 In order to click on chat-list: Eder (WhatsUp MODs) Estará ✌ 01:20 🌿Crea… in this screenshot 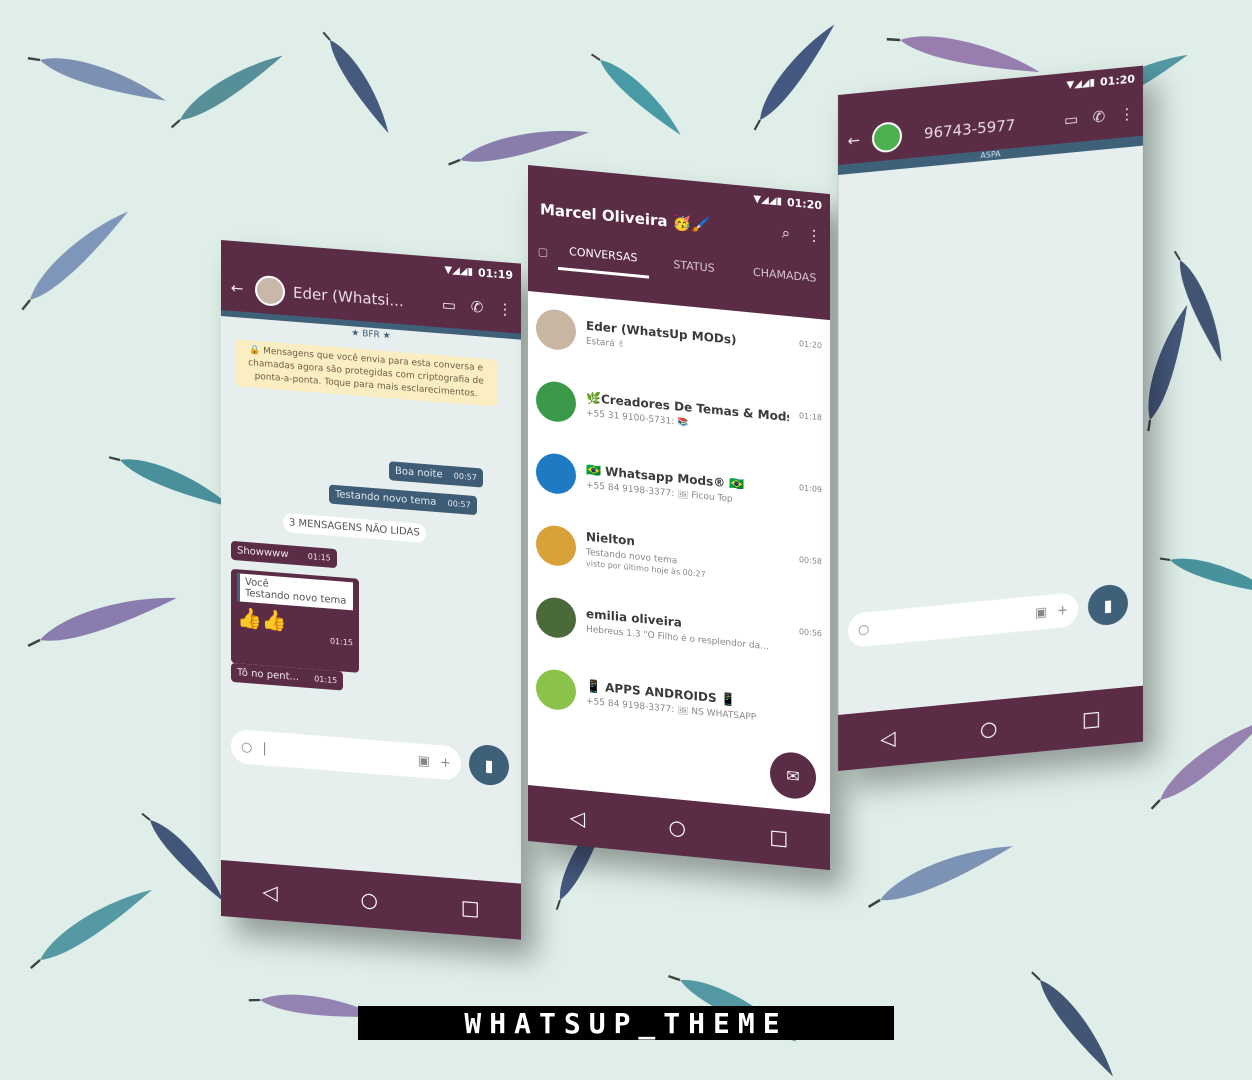, I will do `click(679, 553)`.